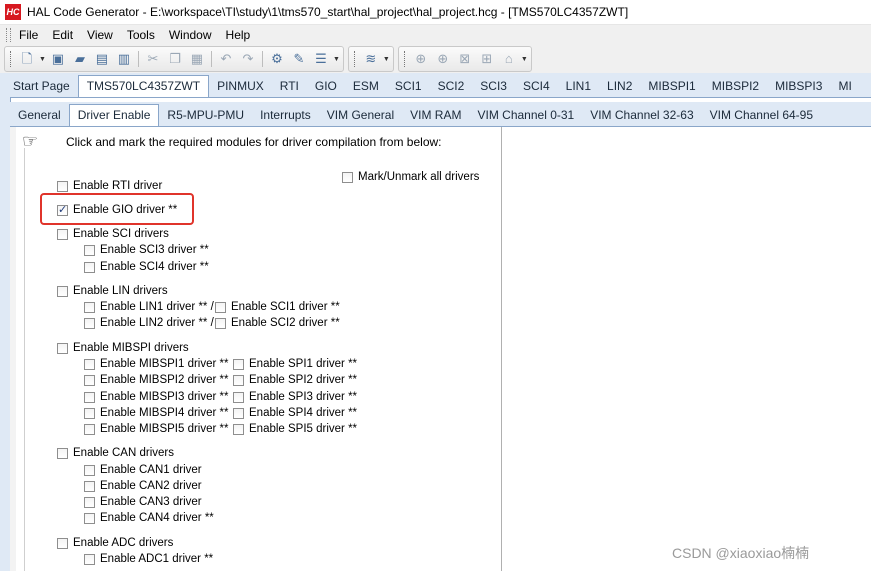 The width and height of the screenshot is (871, 571). I want to click on adc1-checkbox: Enable ADC1 driver **, so click(148, 559).